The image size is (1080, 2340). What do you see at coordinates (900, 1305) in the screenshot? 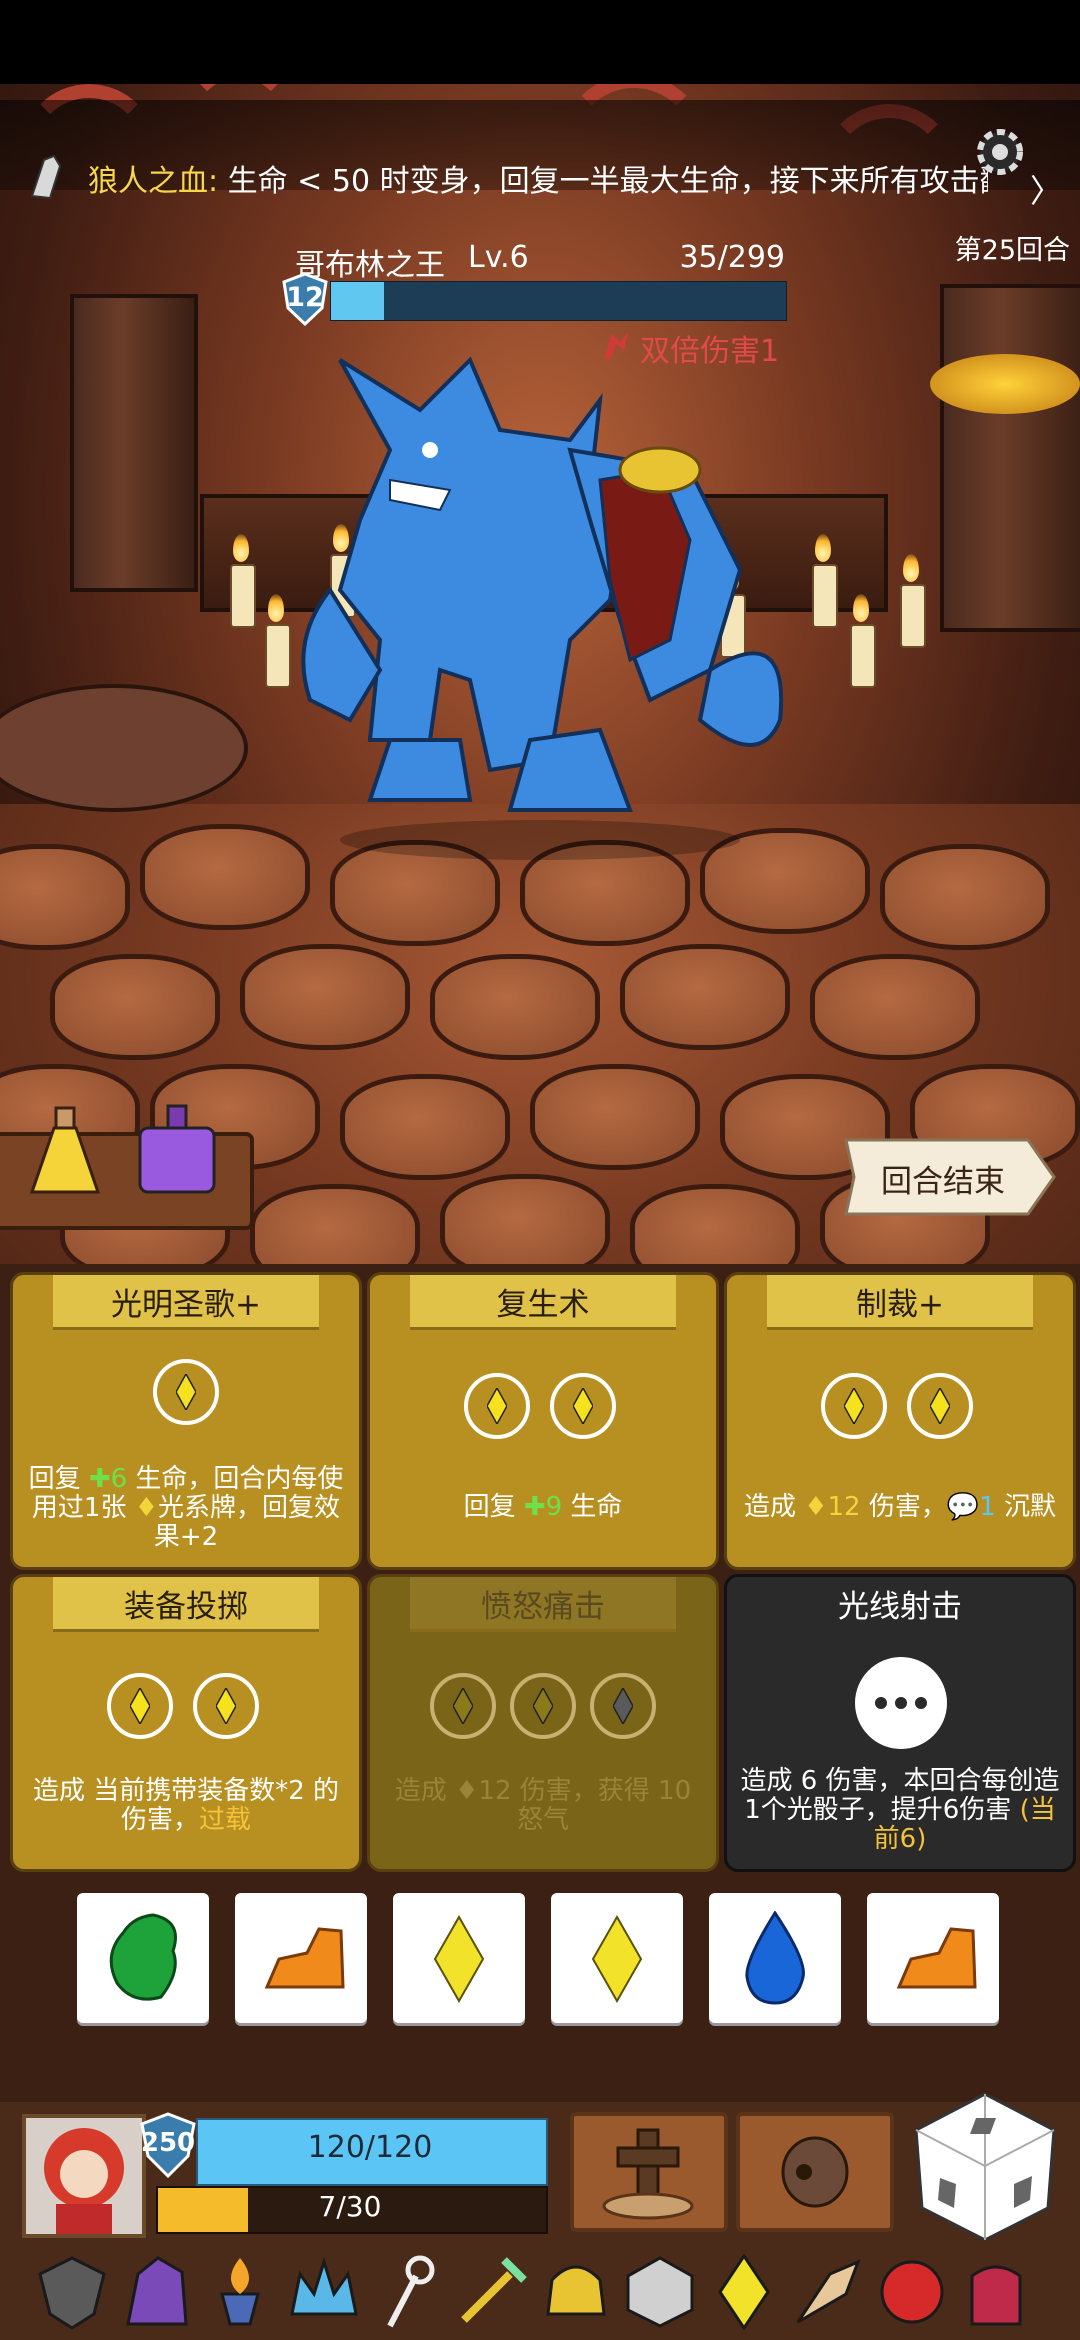
I see `card-title: 制裁+` at bounding box center [900, 1305].